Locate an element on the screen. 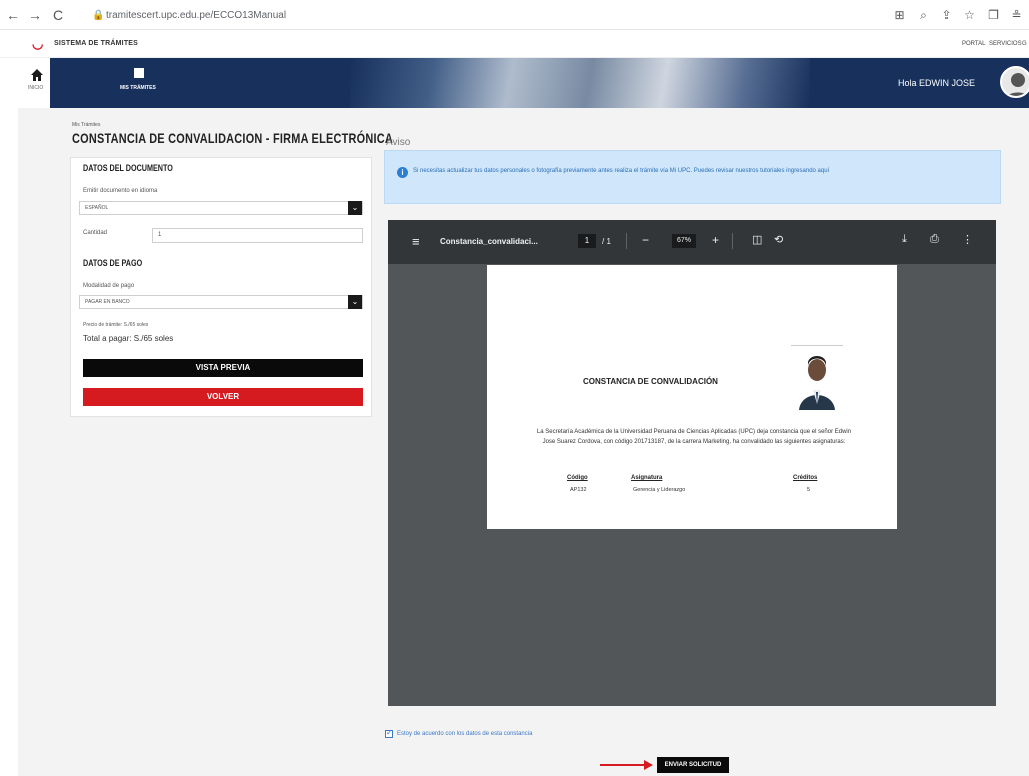  top-link-more: G is located at coordinates (1024, 44).